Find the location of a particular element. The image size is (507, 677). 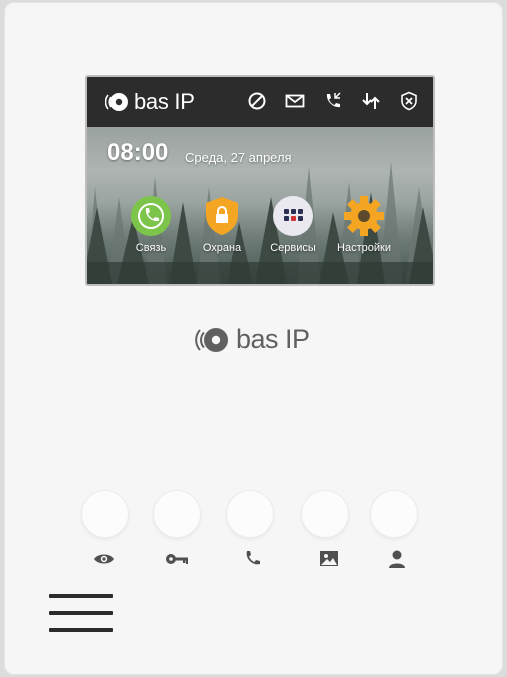

app-settings: Настройки is located at coordinates (364, 224).